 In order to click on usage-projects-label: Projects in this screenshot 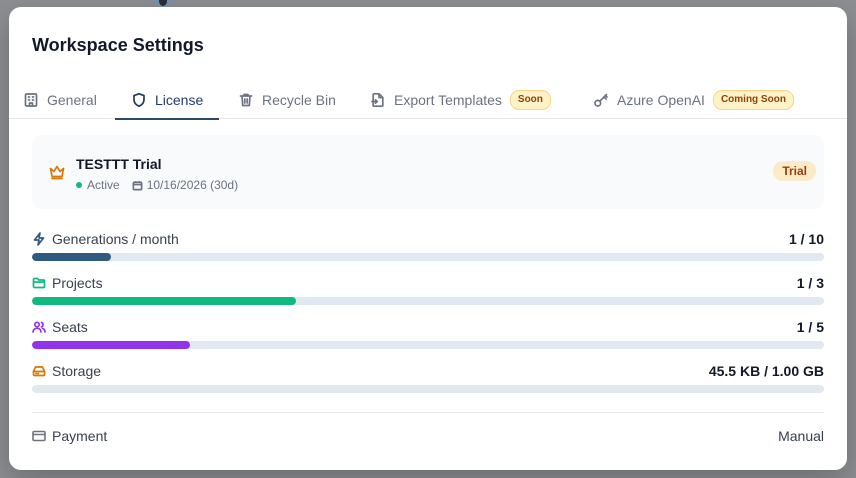, I will do `click(77, 283)`.